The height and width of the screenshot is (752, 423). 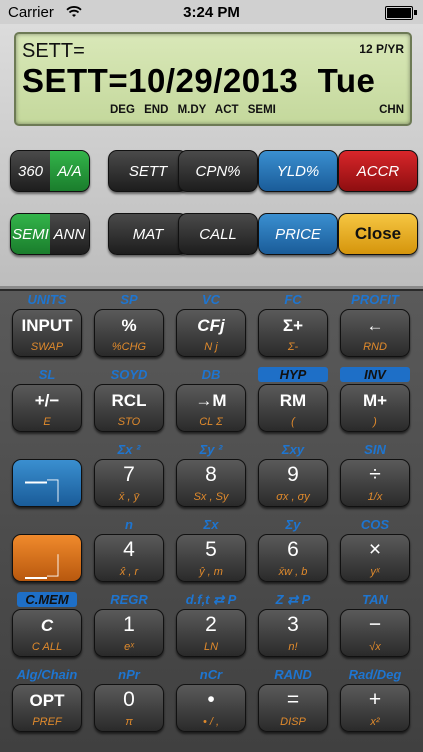 I want to click on digit-0-label: 0, so click(x=129, y=699).